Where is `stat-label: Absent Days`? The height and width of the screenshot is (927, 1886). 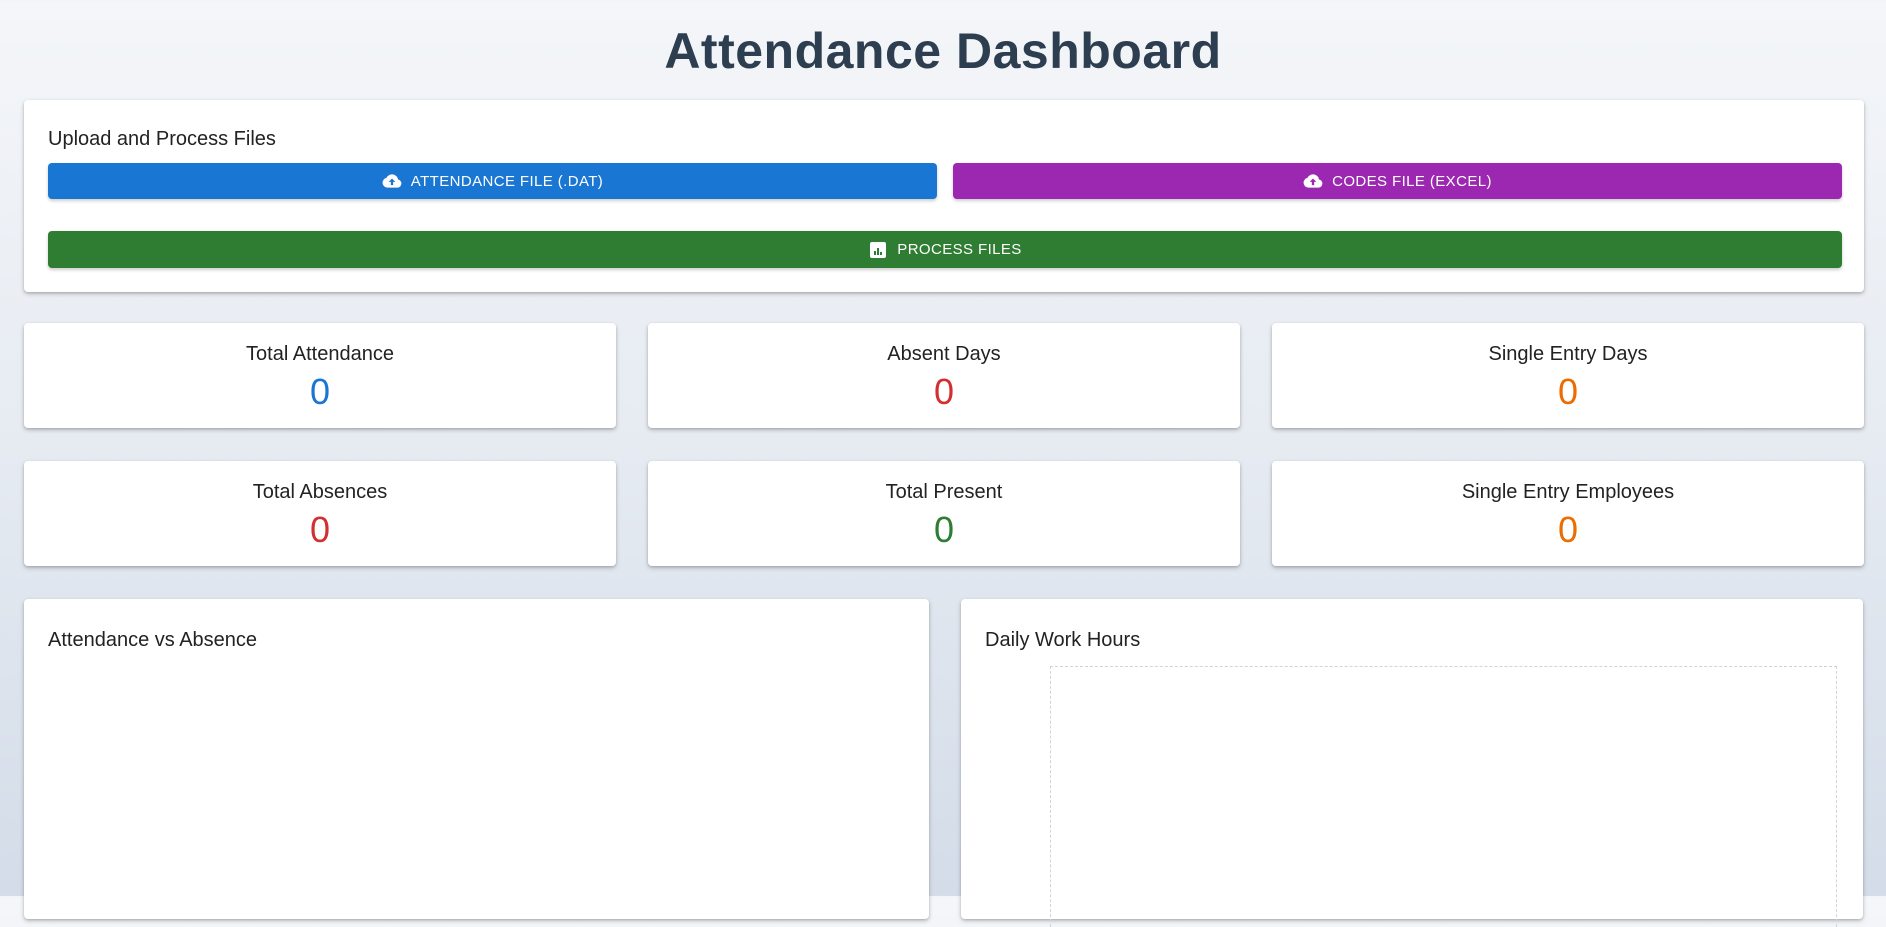
stat-label: Absent Days is located at coordinates (944, 354).